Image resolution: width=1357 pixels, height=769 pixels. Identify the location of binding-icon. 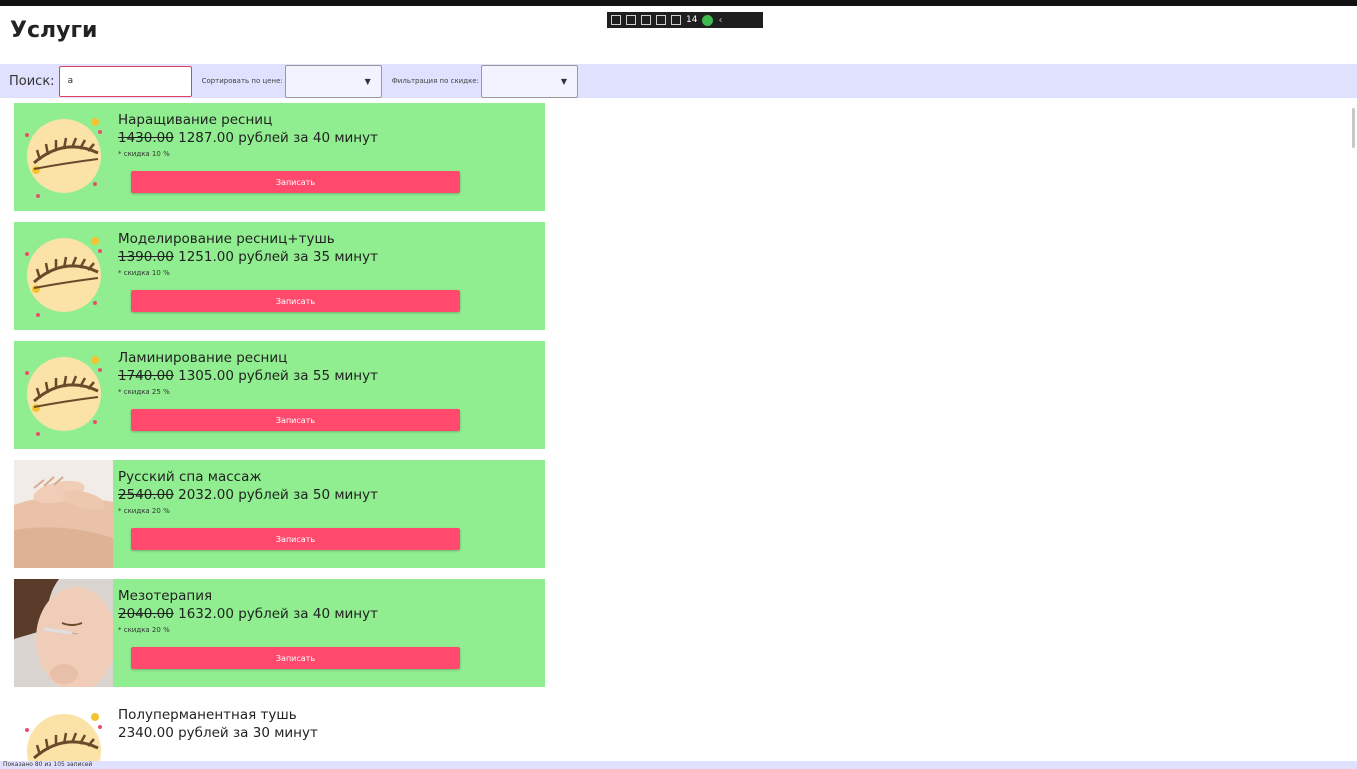
(676, 20).